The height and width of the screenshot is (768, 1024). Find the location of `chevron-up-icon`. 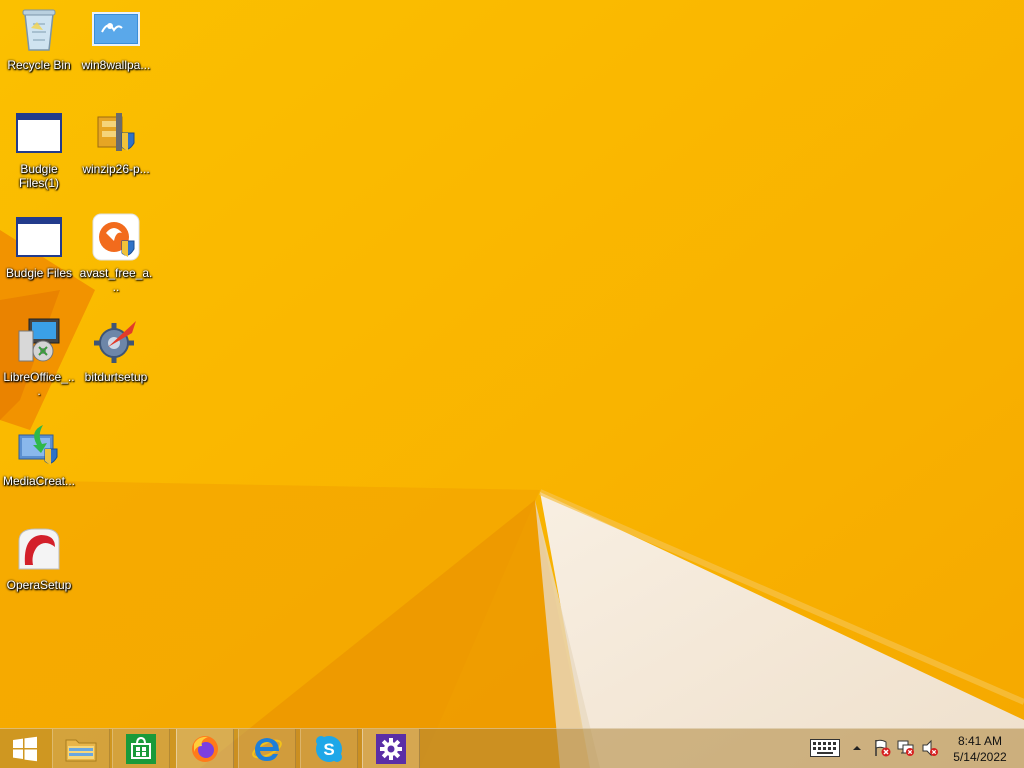

chevron-up-icon is located at coordinates (857, 748).